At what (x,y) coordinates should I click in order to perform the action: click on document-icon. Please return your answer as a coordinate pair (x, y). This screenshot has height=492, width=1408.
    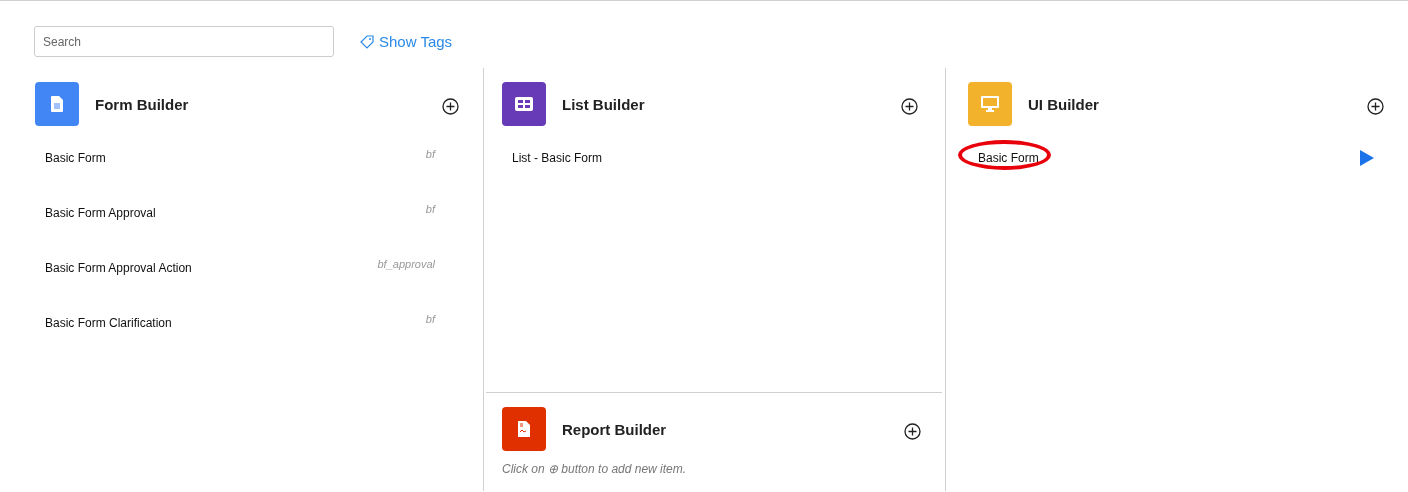
    Looking at the image, I should click on (57, 104).